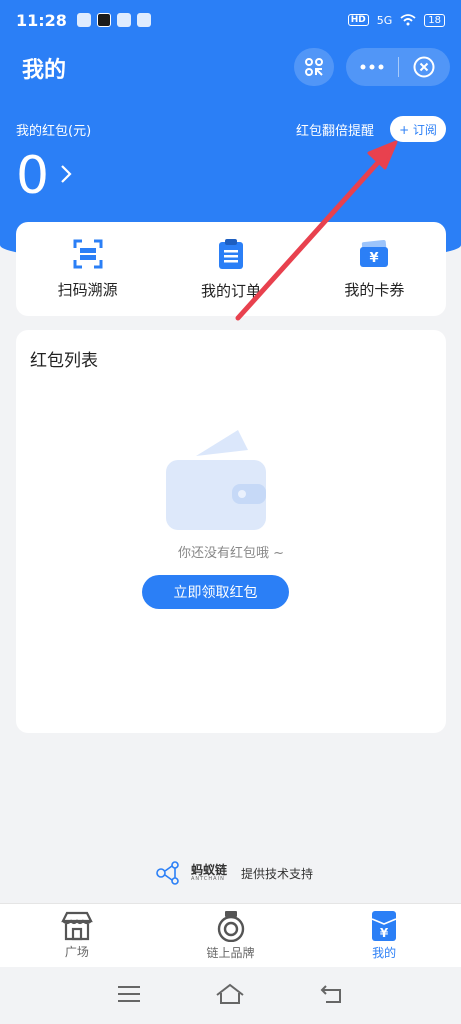 The image size is (461, 1024). Describe the element at coordinates (396, 20) in the screenshot. I see `status-indicators: HD 5G 18` at that location.